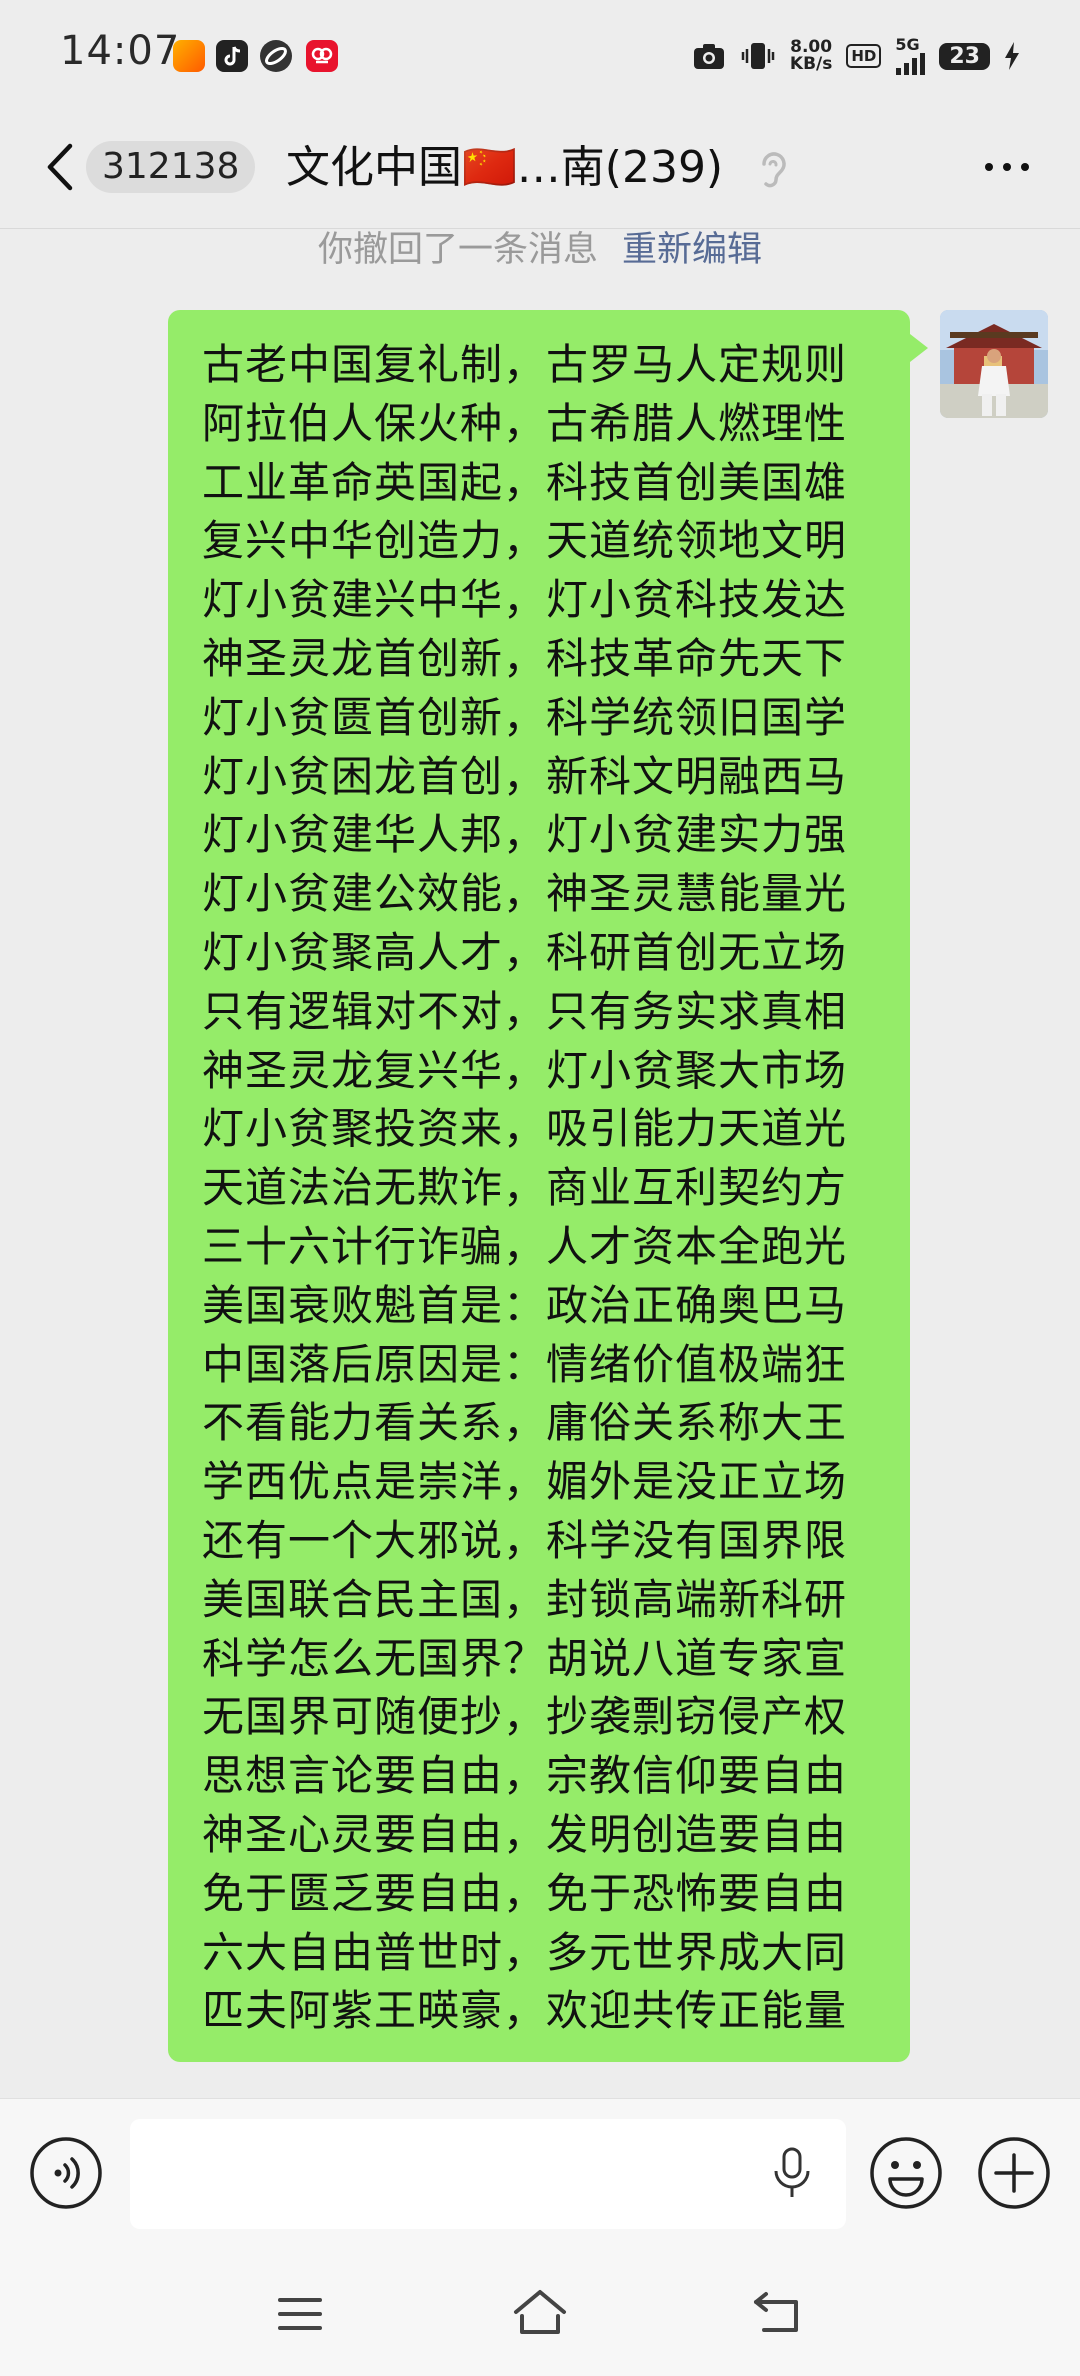 The height and width of the screenshot is (2376, 1080). Describe the element at coordinates (525, 1482) in the screenshot. I see `message-line: 学西优点是崇洋，媚外是没正立场` at that location.